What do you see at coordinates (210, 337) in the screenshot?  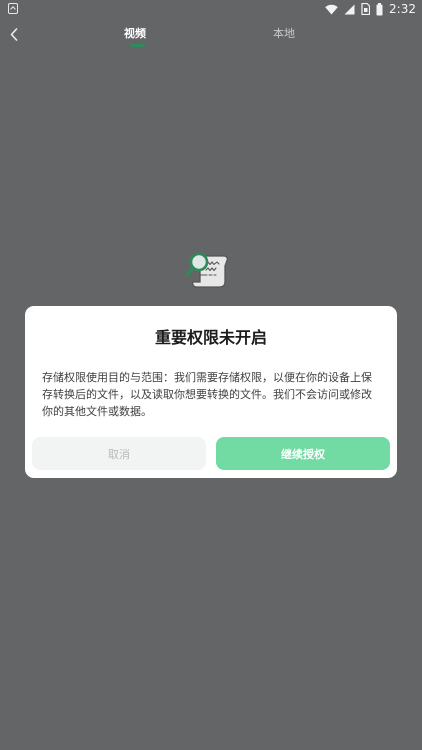 I see `dialog-title: 重要权限未开启` at bounding box center [210, 337].